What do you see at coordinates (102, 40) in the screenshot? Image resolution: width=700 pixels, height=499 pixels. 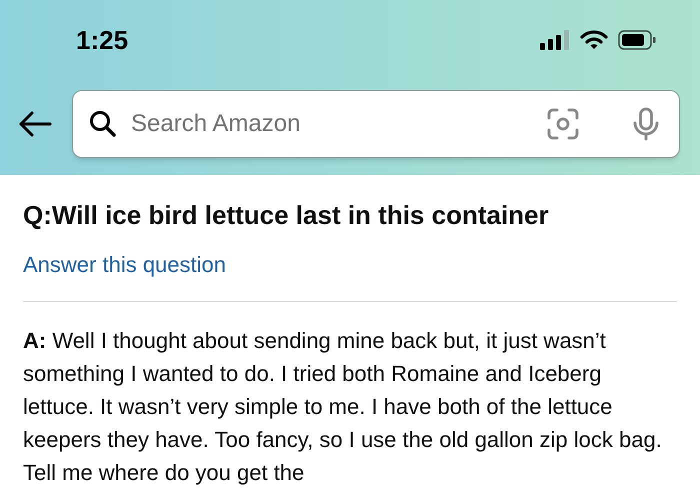 I see `status-time: 1:25` at bounding box center [102, 40].